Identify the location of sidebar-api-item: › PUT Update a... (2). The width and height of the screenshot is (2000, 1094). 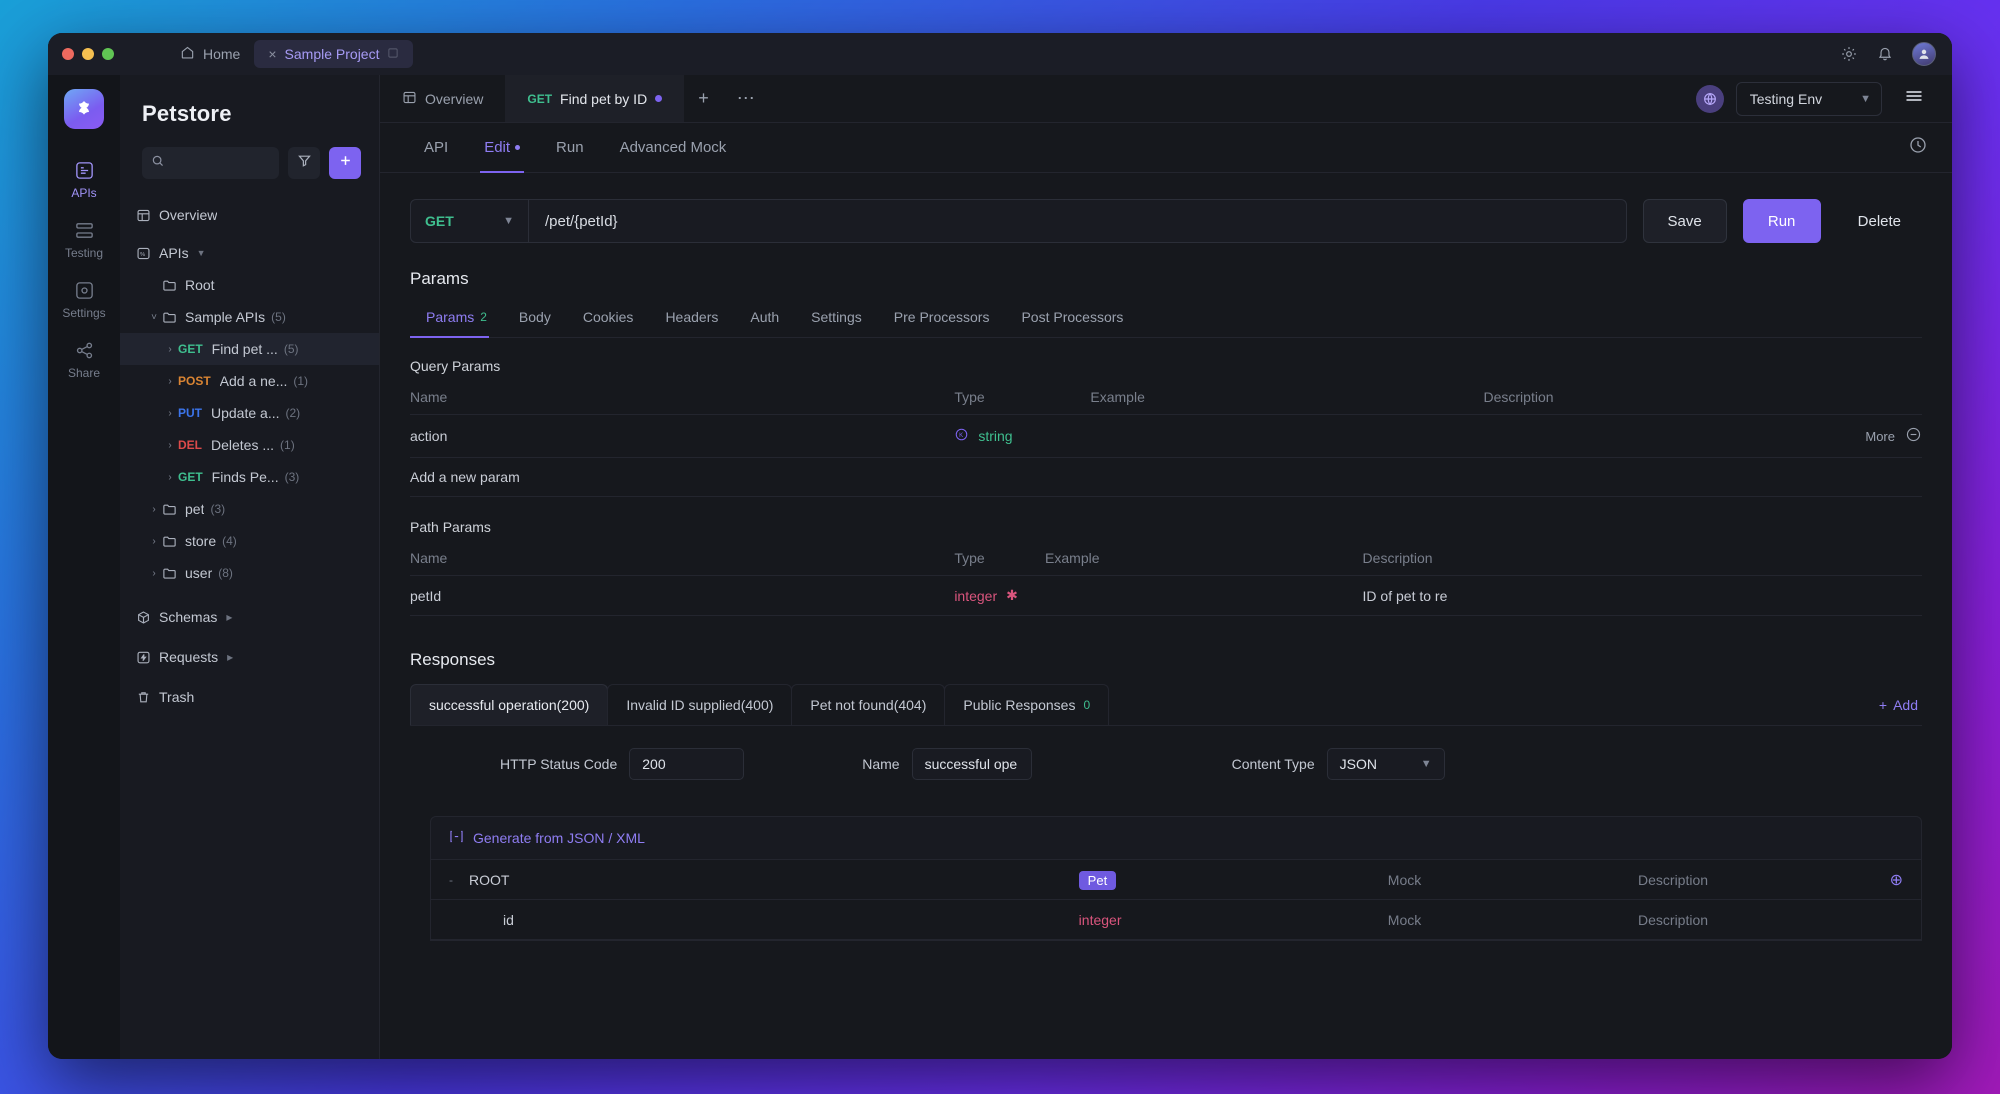
(249, 413).